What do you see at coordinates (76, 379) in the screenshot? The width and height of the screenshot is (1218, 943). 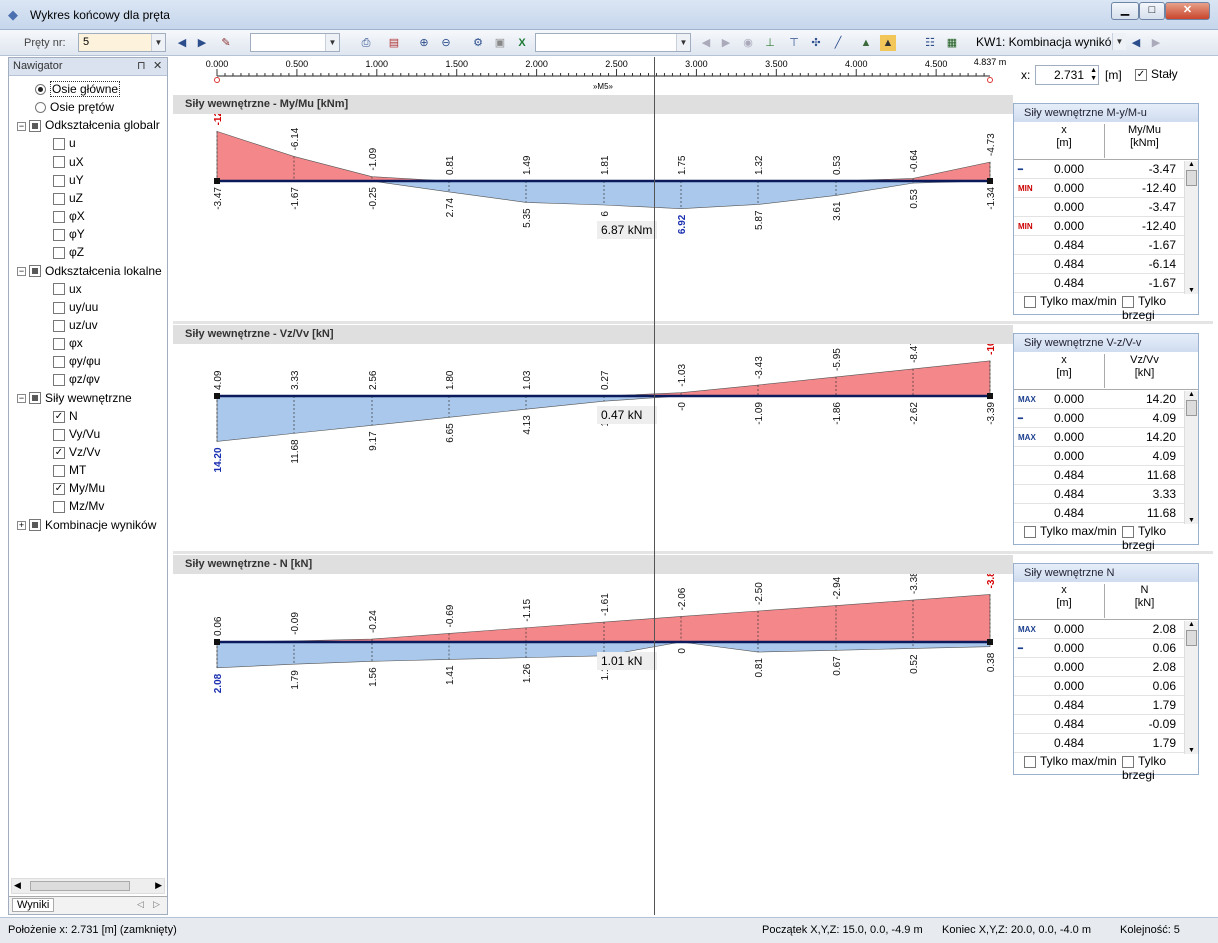 I see `nav-item: φz/φv` at bounding box center [76, 379].